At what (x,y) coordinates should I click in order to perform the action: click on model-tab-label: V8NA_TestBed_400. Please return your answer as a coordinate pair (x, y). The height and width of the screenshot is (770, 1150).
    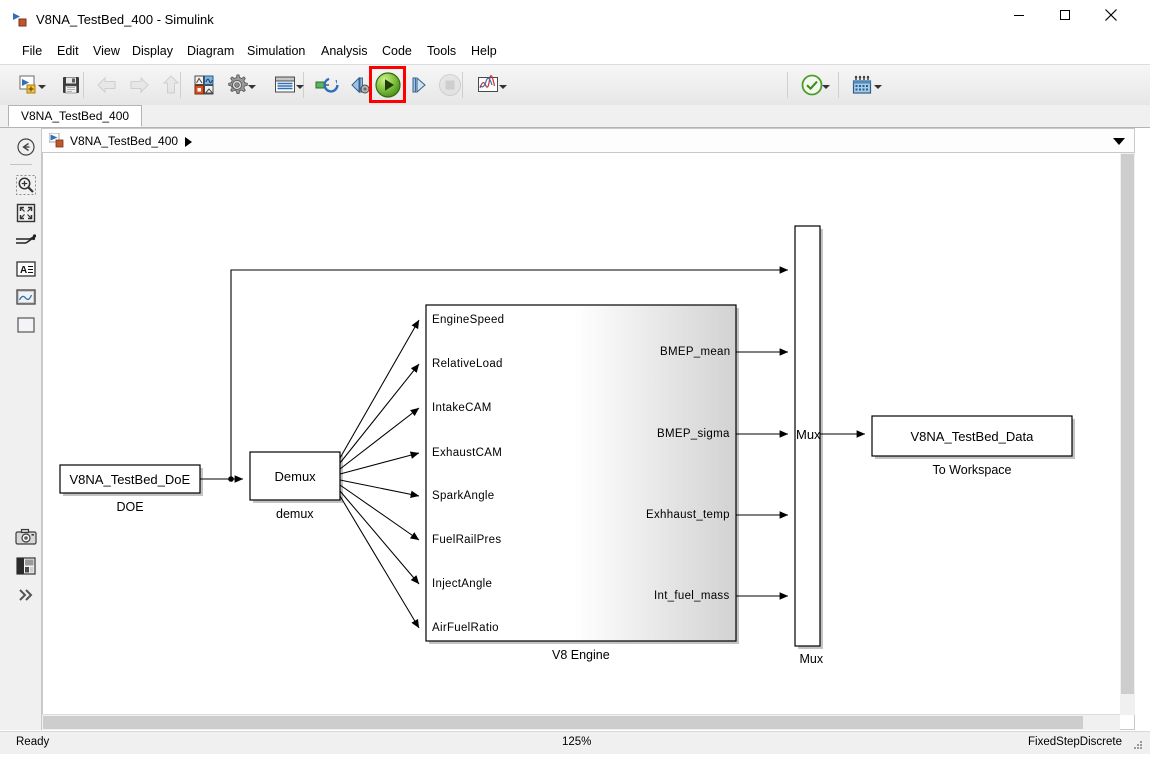
    Looking at the image, I should click on (75, 116).